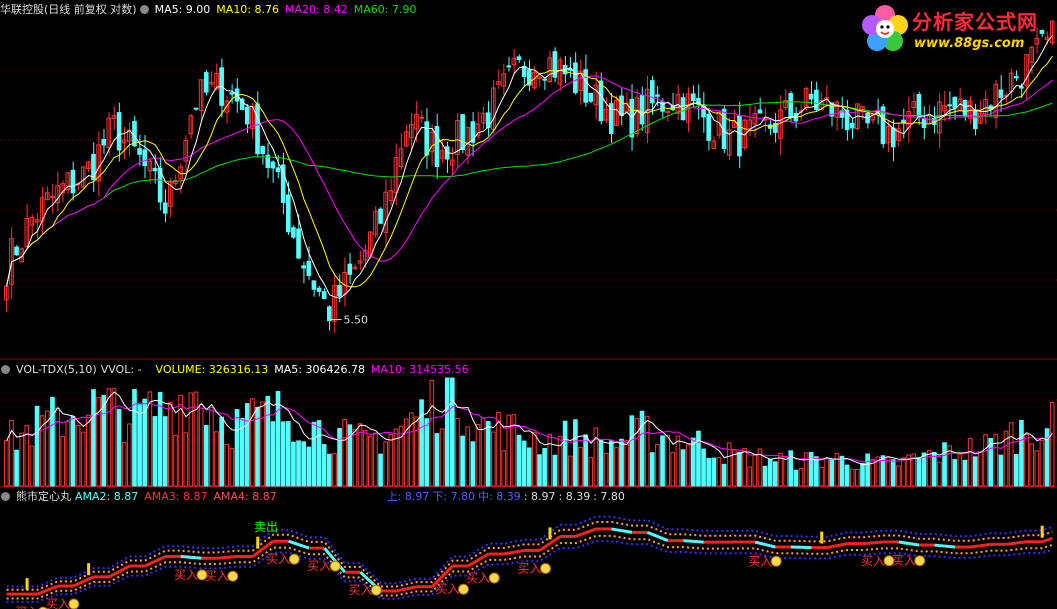 The height and width of the screenshot is (609, 1057). What do you see at coordinates (385, 9) in the screenshot?
I see `ma60-value: MA60: 7.90` at bounding box center [385, 9].